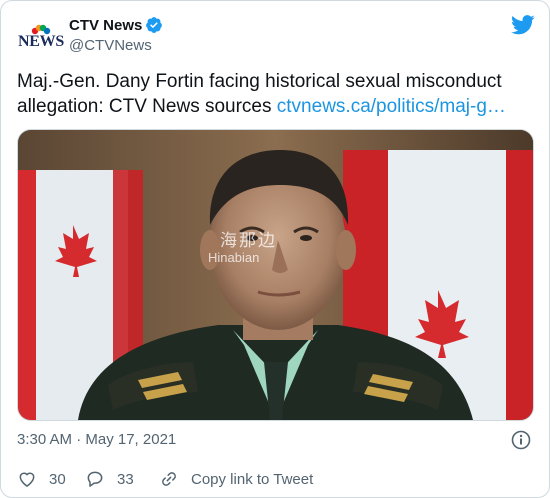 This screenshot has height=498, width=550. Describe the element at coordinates (276, 37) in the screenshot. I see `tweet-header: NEWS CTV News @CTVNews` at that location.